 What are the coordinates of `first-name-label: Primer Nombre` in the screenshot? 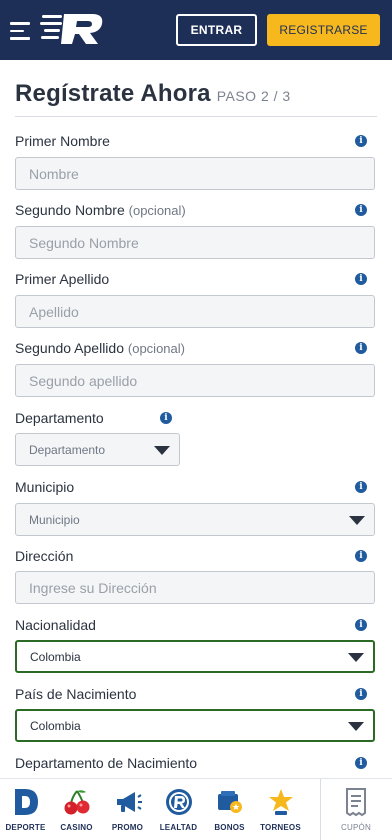 It's located at (62, 141).